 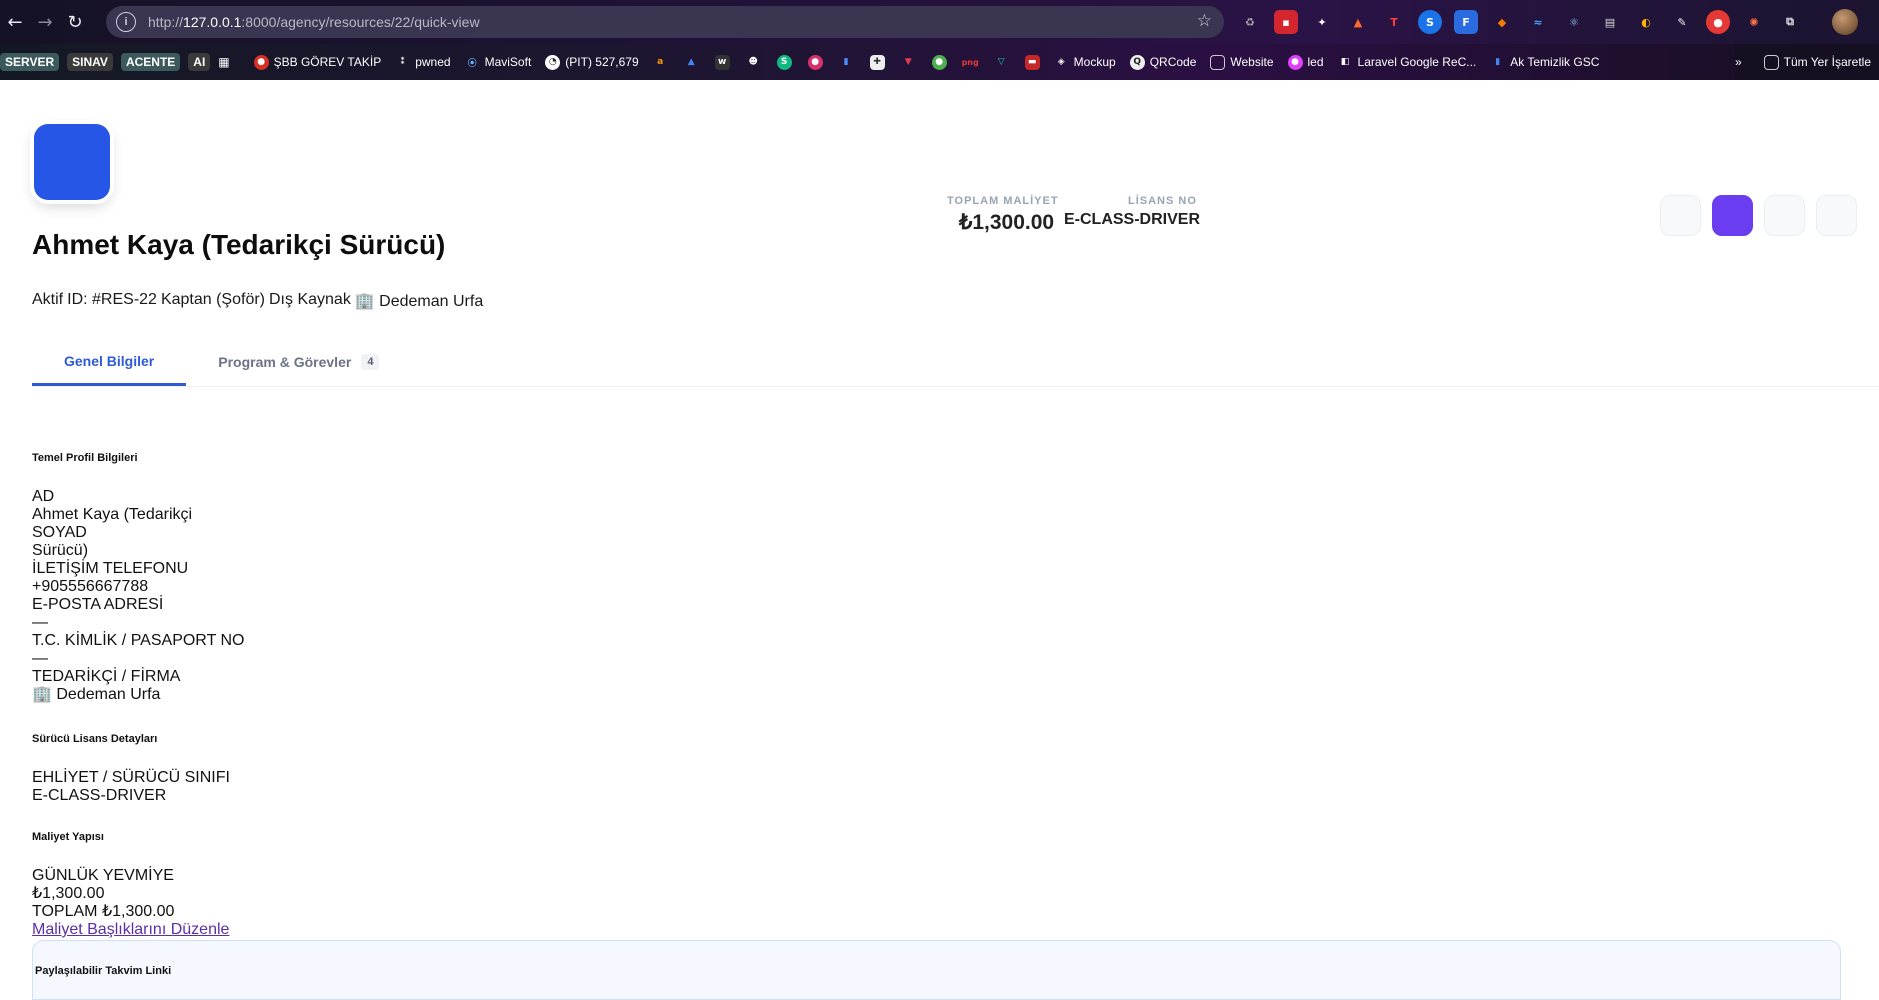 What do you see at coordinates (1085, 62) in the screenshot?
I see `bookmark-item: ◈ Mockup` at bounding box center [1085, 62].